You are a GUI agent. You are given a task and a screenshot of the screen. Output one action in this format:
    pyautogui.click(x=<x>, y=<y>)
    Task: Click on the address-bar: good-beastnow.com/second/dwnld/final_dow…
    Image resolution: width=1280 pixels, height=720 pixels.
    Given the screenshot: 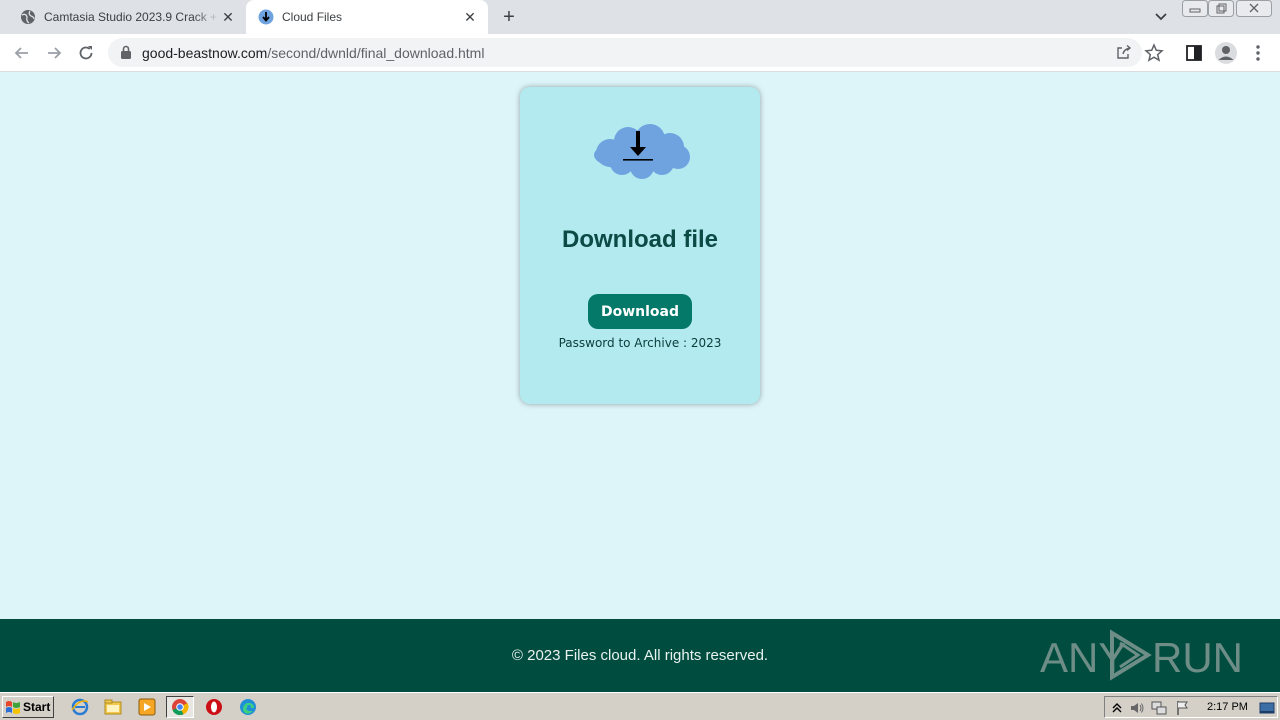 What is the action you would take?
    pyautogui.click(x=625, y=52)
    